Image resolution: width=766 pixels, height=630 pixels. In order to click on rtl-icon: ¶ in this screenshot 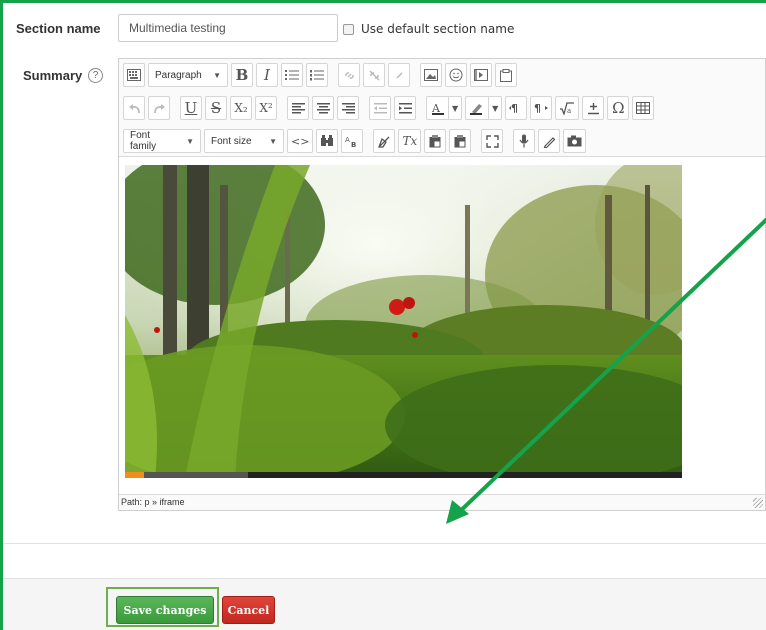, I will do `click(541, 108)`.